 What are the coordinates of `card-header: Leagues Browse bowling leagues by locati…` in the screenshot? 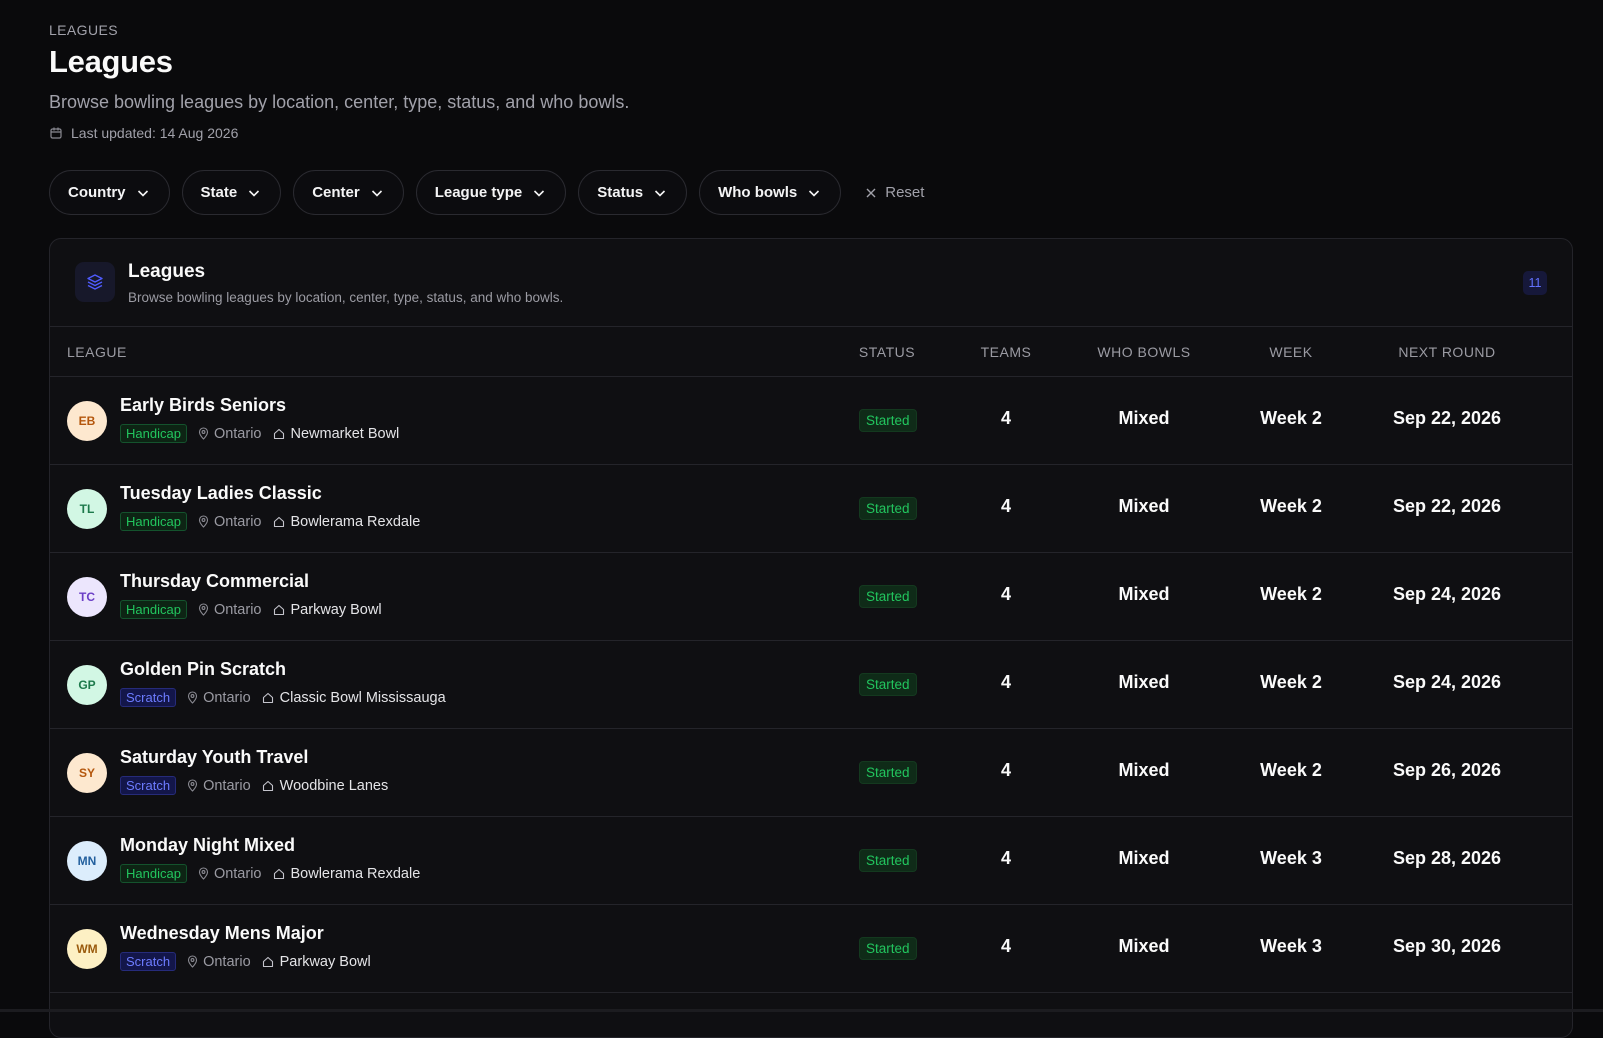 It's located at (811, 283).